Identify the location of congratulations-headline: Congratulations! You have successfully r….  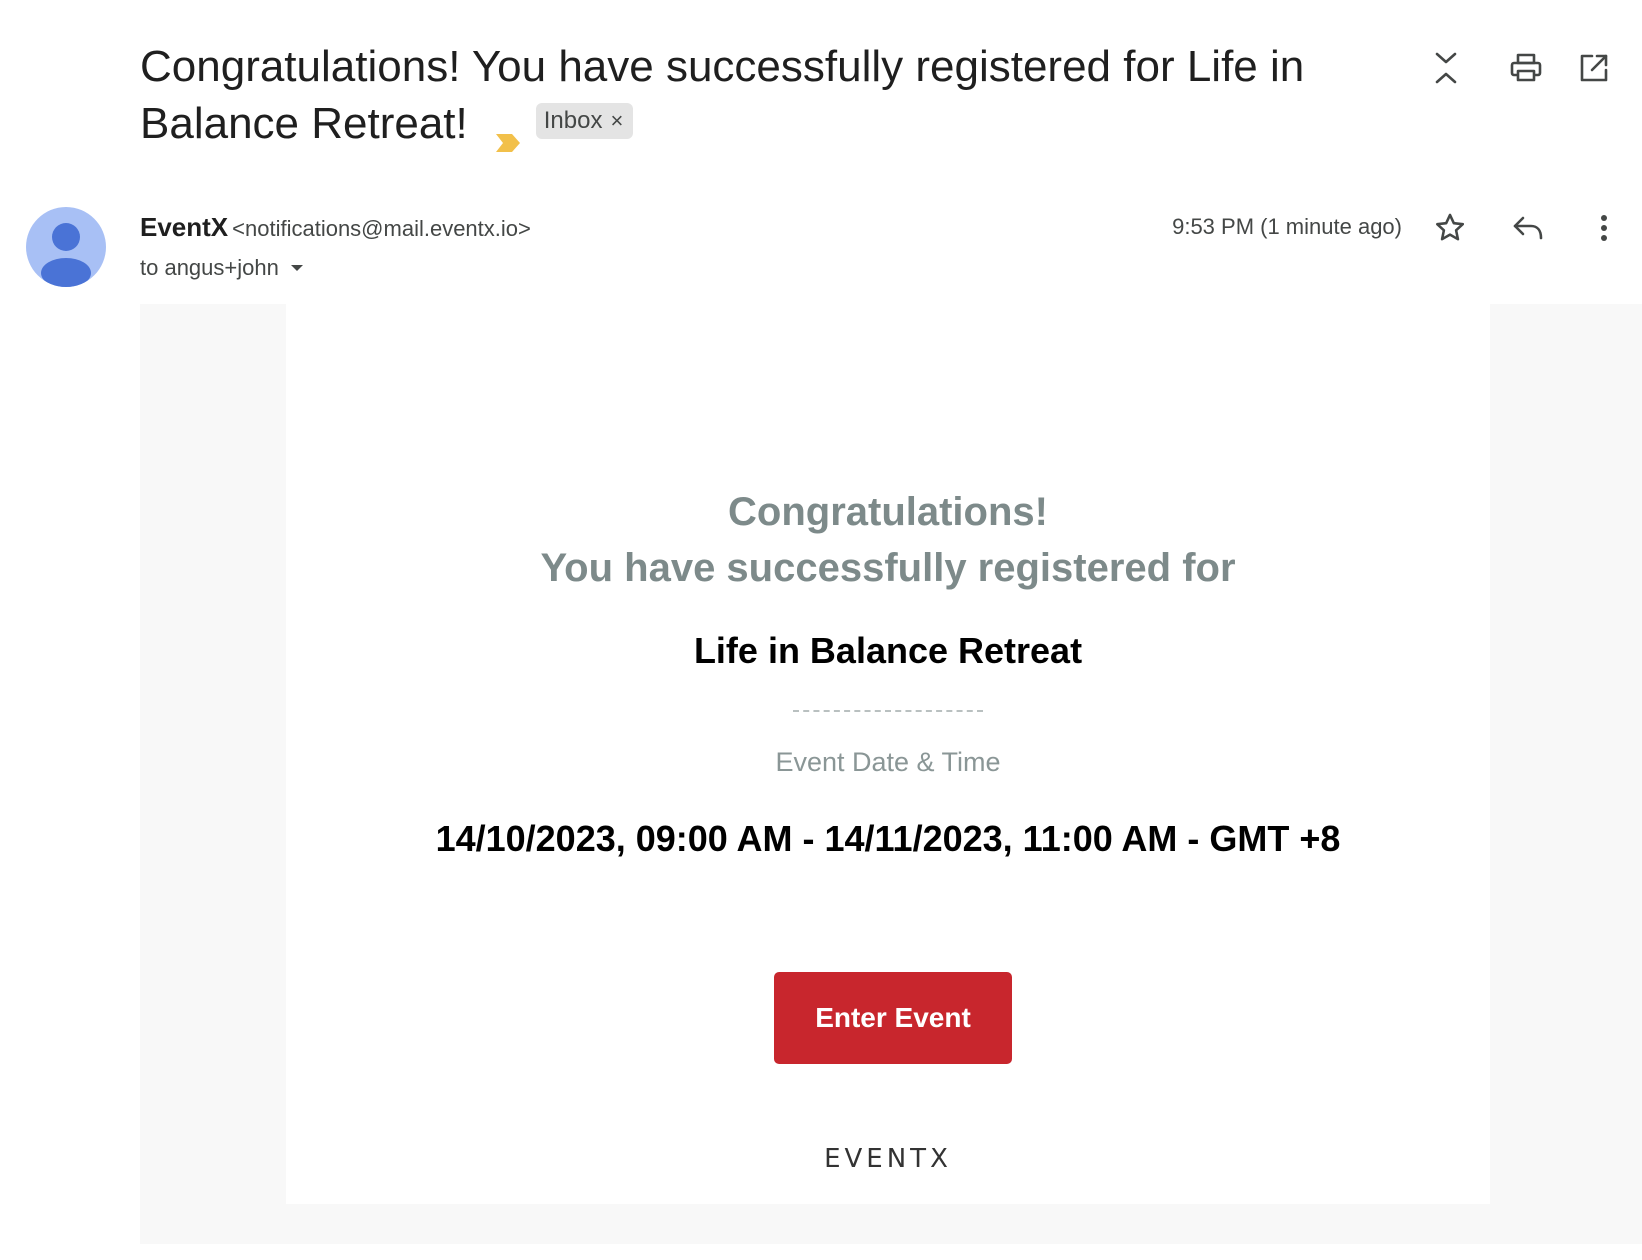
(888, 540).